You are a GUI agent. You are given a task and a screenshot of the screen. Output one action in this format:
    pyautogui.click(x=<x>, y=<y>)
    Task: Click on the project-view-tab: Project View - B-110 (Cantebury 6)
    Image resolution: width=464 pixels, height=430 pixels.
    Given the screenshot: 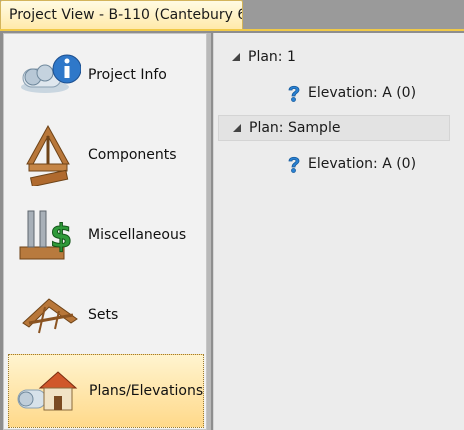 What is the action you would take?
    pyautogui.click(x=121, y=15)
    